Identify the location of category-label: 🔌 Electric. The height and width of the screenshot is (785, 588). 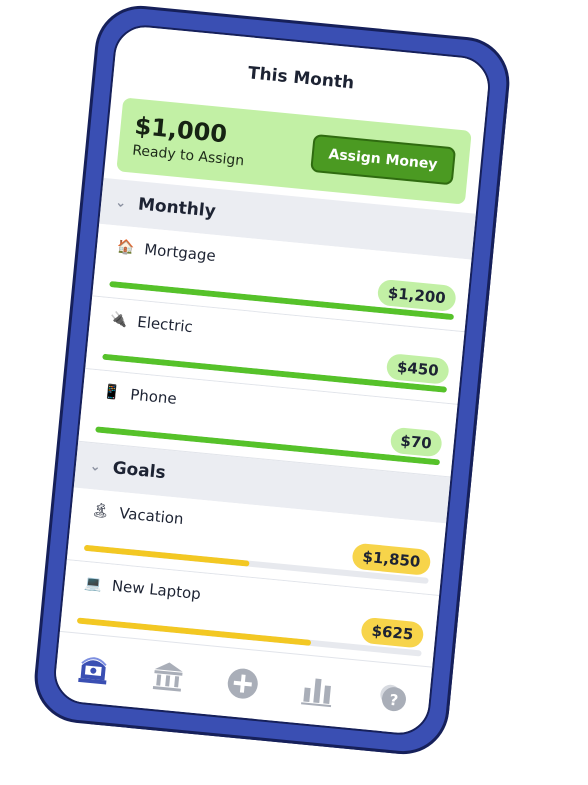
(151, 323).